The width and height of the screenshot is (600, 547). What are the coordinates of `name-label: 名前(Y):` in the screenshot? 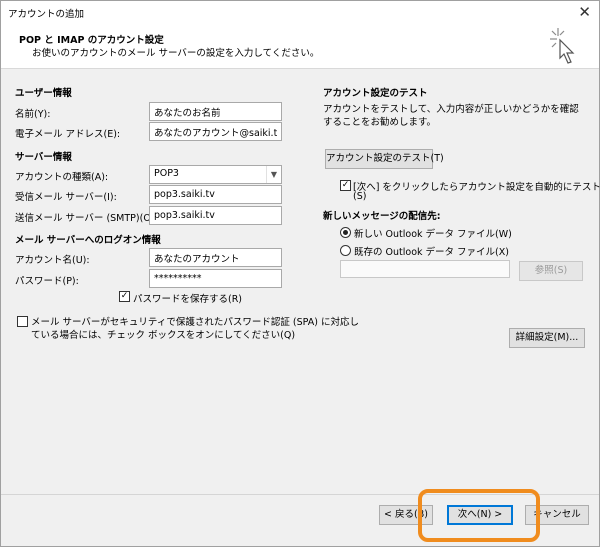 It's located at (33, 114).